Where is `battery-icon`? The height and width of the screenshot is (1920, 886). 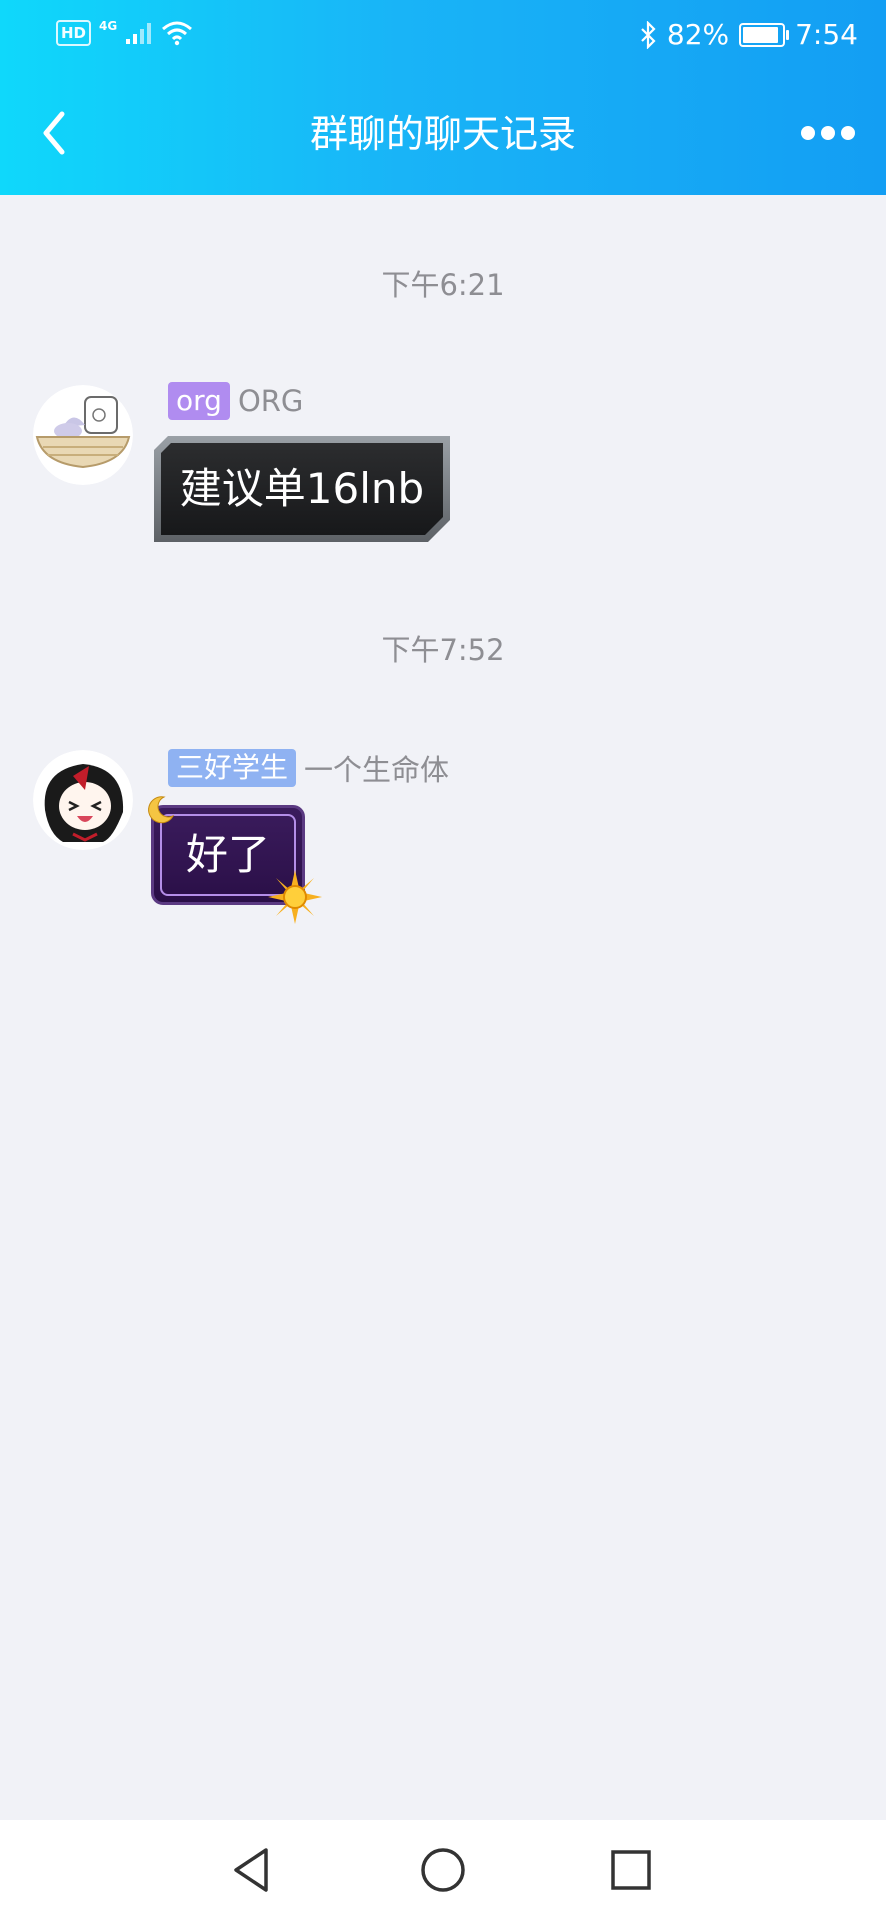 battery-icon is located at coordinates (764, 34).